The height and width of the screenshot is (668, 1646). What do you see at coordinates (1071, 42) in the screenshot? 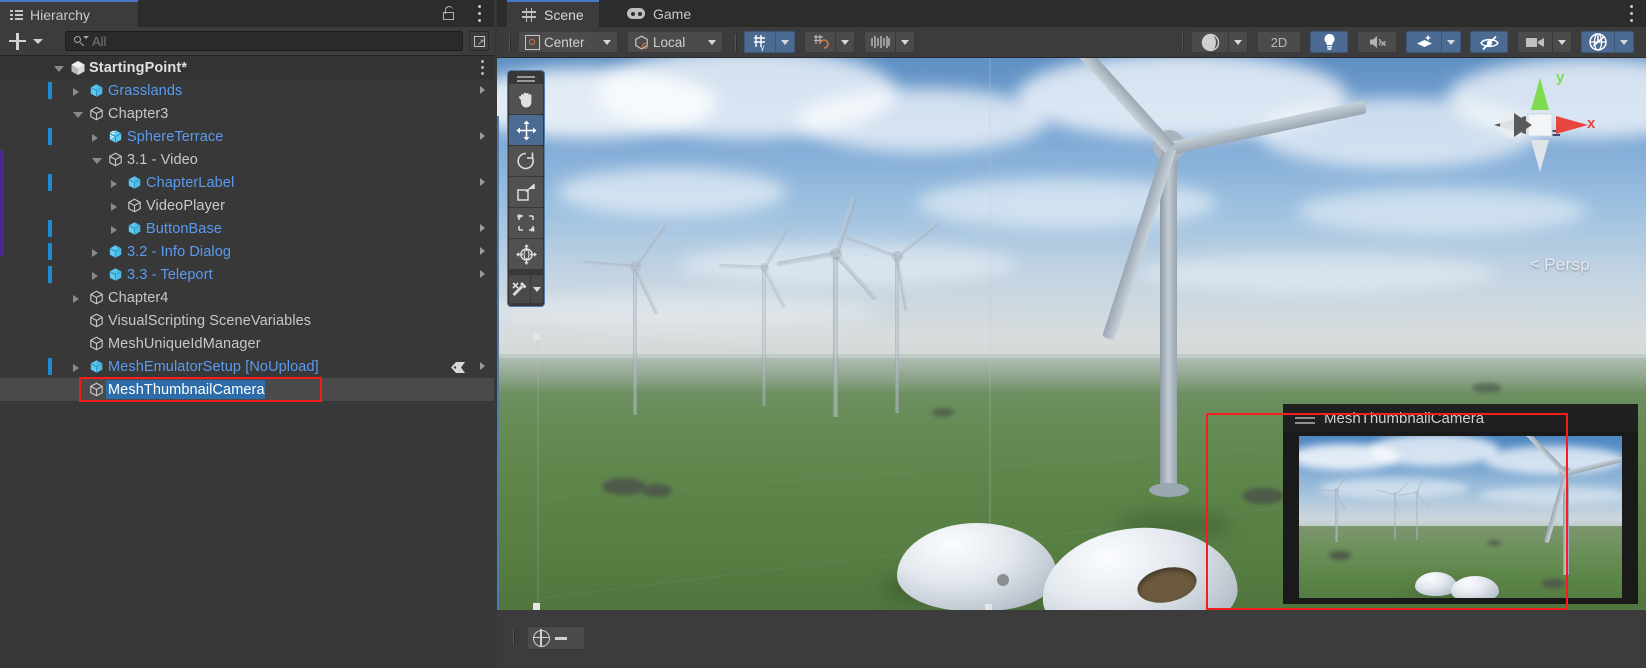
I see `scene-toolbar: Center Local y 2D` at bounding box center [1071, 42].